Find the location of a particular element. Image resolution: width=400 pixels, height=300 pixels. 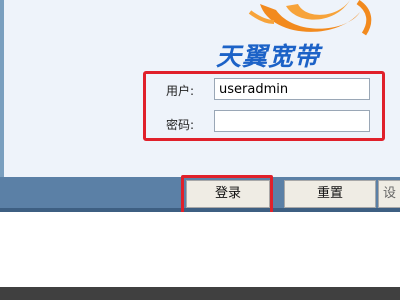

login-button-highlight-box is located at coordinates (227, 195).